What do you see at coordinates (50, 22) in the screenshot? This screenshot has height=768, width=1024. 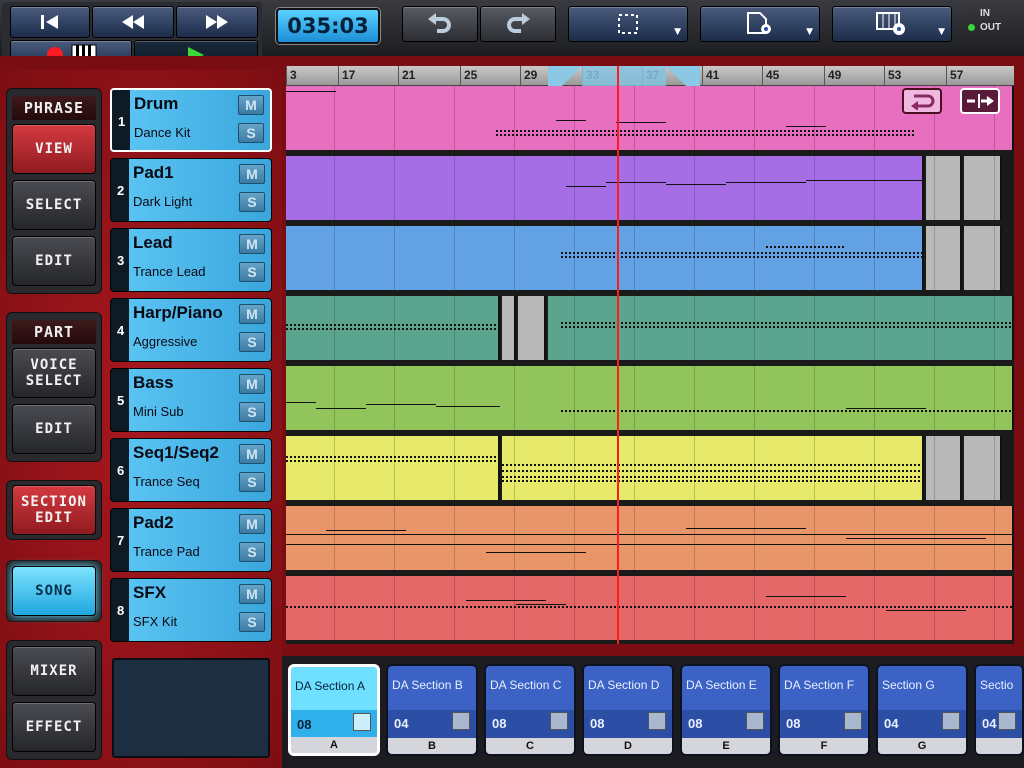 I see `skip-to-start-button` at bounding box center [50, 22].